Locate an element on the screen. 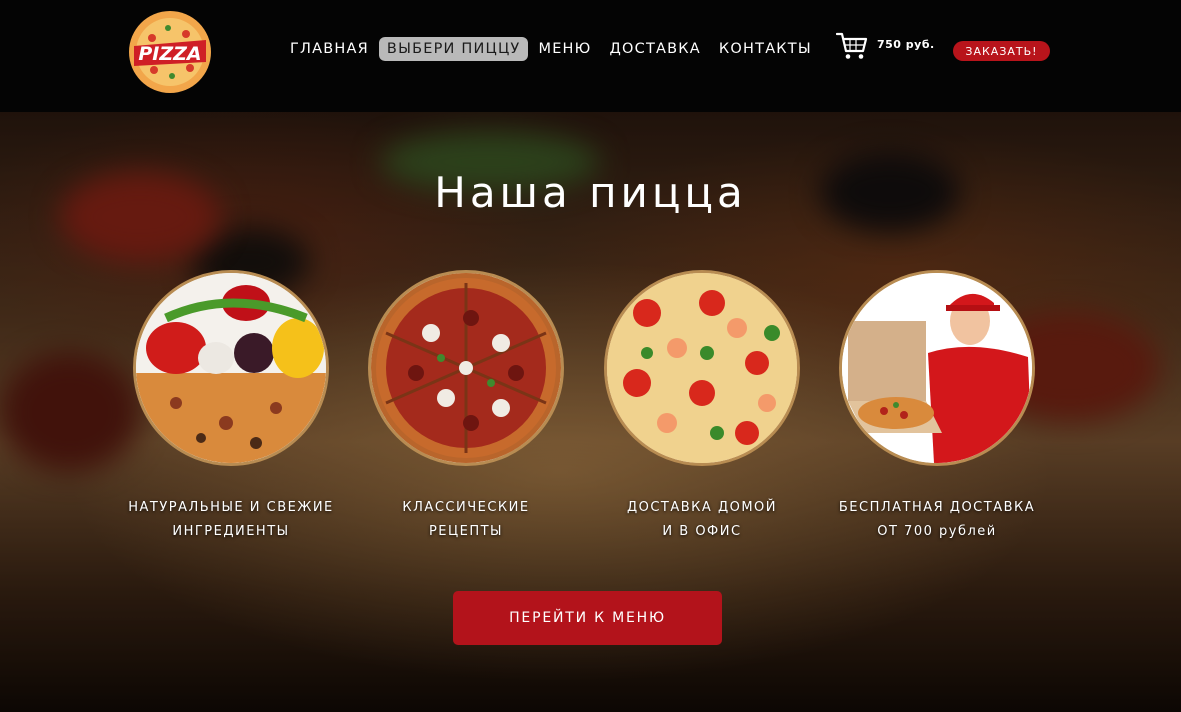  caption-line-2: ОТ 700 рублей is located at coordinates (937, 531).